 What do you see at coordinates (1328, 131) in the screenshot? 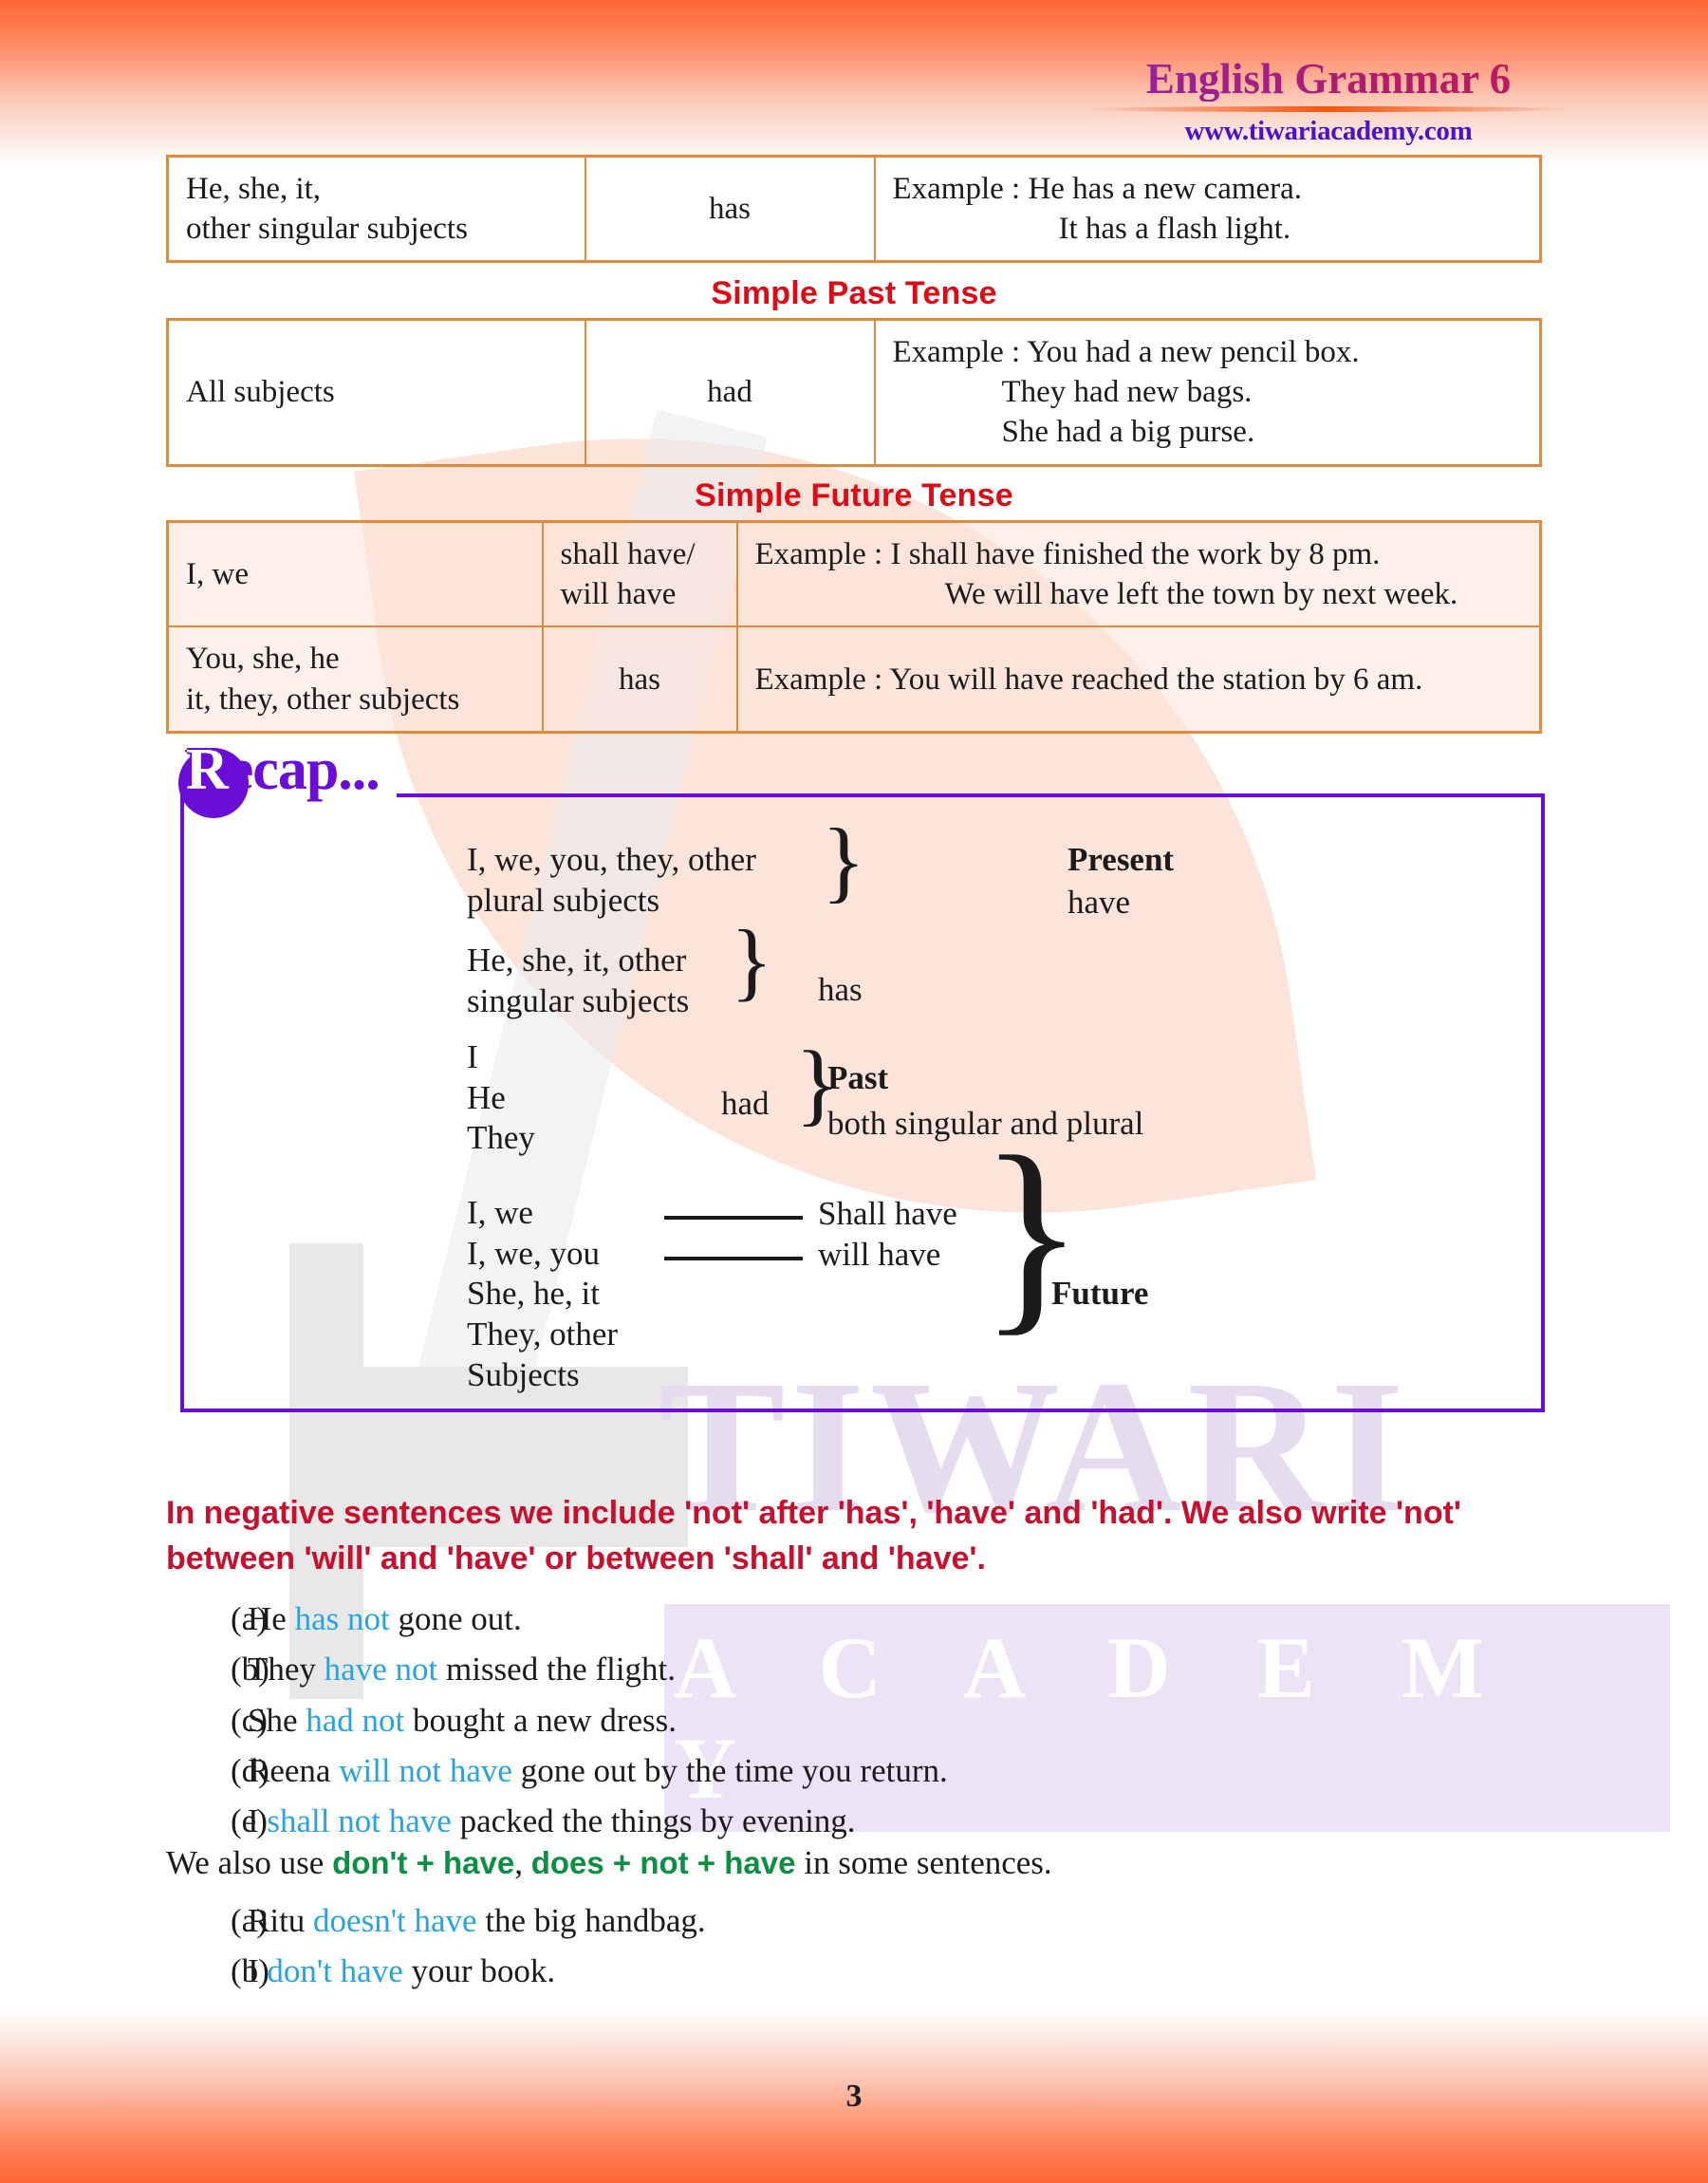
I see `website-url: www.tiwariacademy.com` at bounding box center [1328, 131].